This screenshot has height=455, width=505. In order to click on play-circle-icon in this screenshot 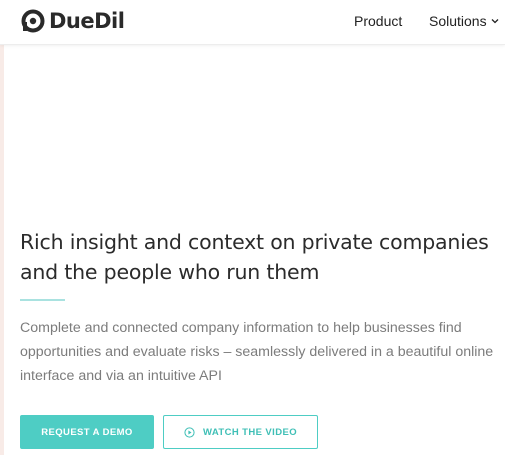, I will do `click(189, 432)`.